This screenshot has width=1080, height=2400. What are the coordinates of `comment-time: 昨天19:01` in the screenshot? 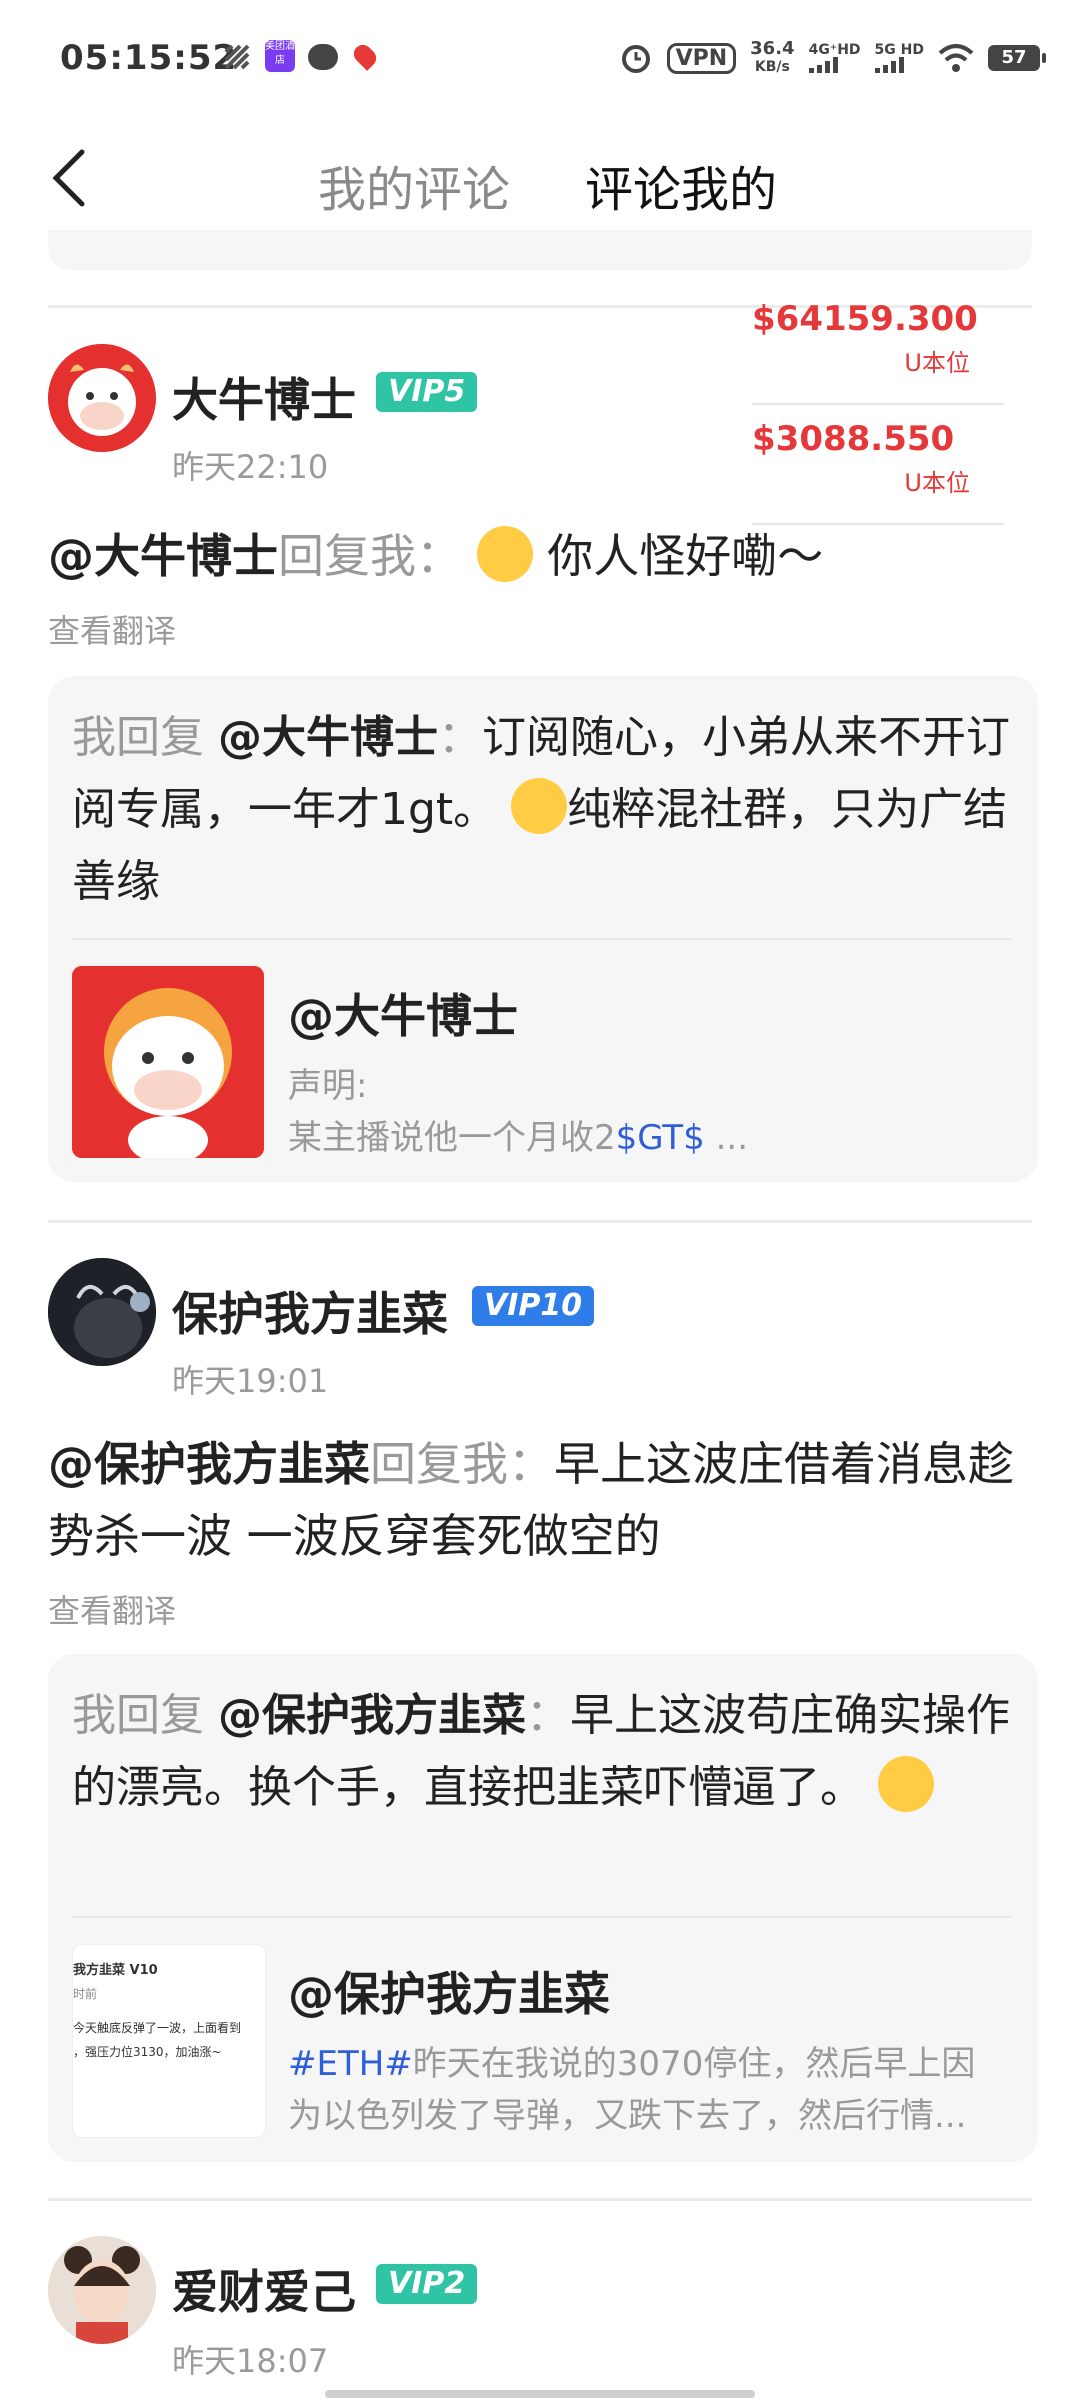 It's located at (250, 1381).